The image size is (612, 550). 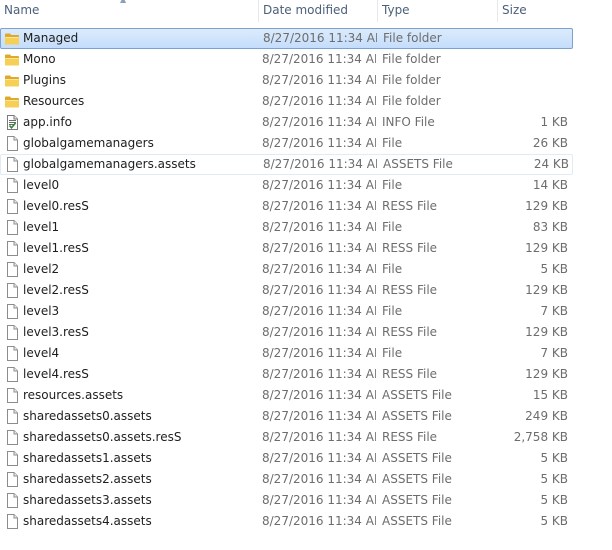 I want to click on file-name: Plugins, so click(x=44, y=80).